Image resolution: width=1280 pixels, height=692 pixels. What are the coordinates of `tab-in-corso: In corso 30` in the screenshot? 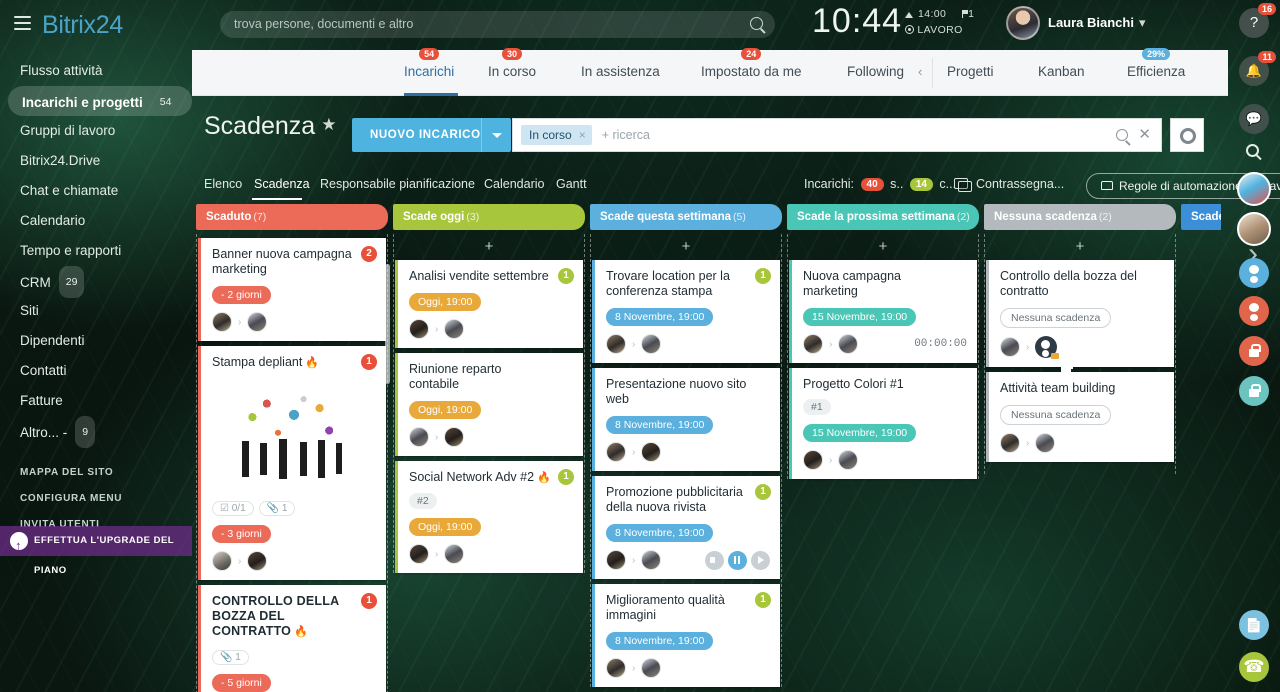 It's located at (512, 63).